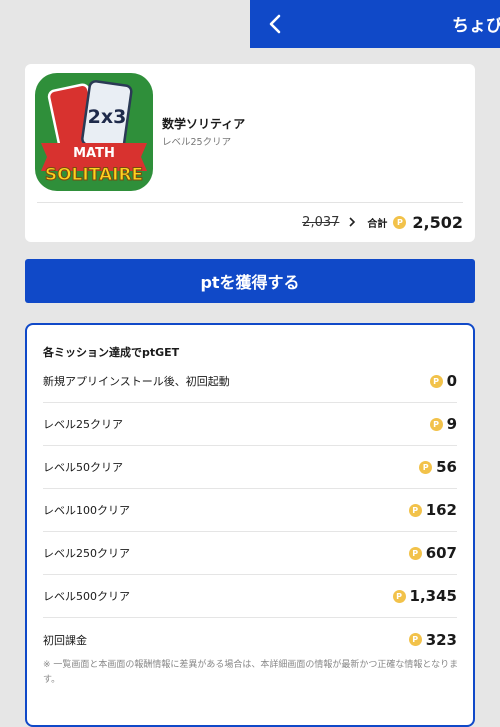 The image size is (500, 727). I want to click on mission-points: 323, so click(441, 639).